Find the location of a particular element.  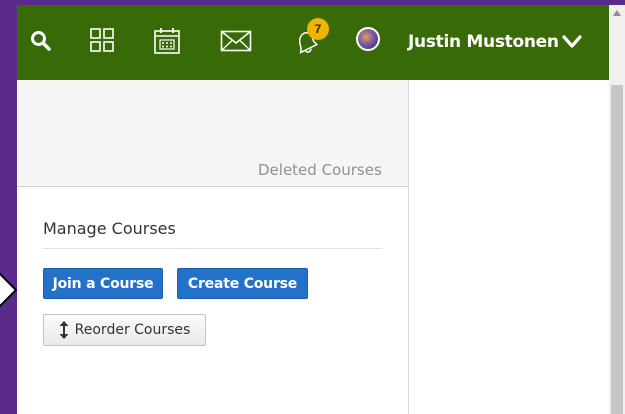

reorder-courses-button: Reorder Courses is located at coordinates (124, 330).